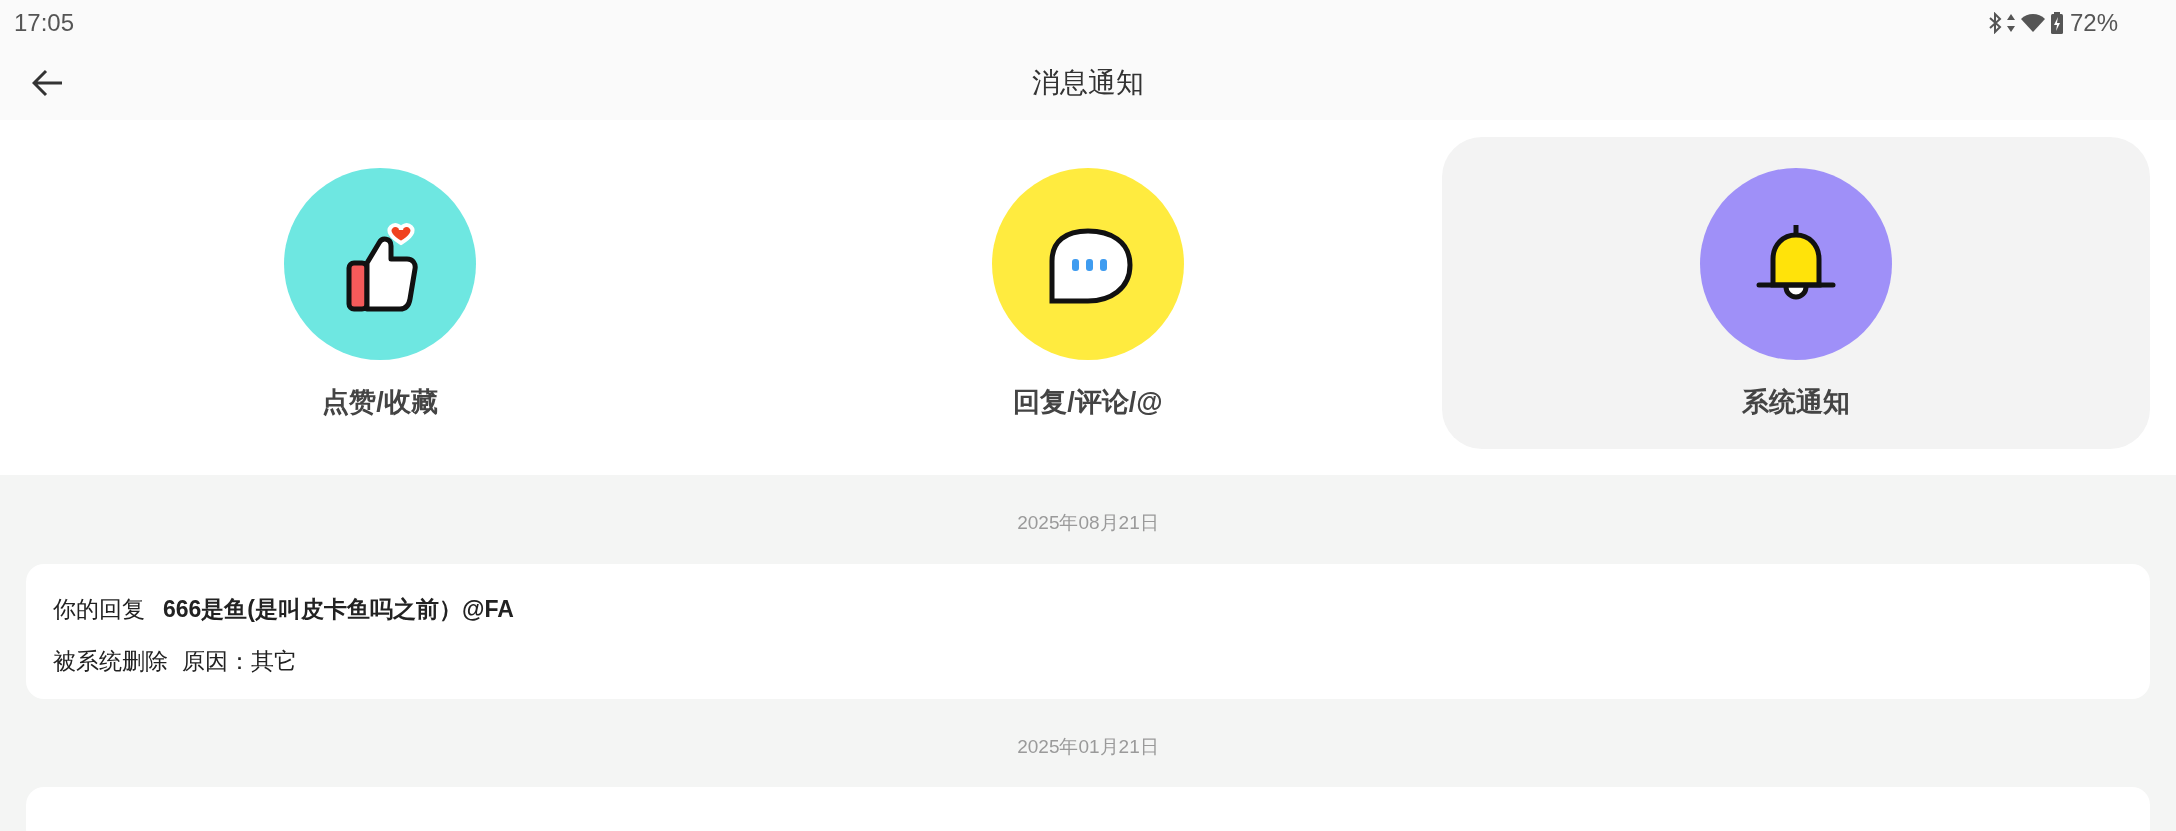 The height and width of the screenshot is (831, 2176). Describe the element at coordinates (1994, 22) in the screenshot. I see `bluetooth-icon` at that location.